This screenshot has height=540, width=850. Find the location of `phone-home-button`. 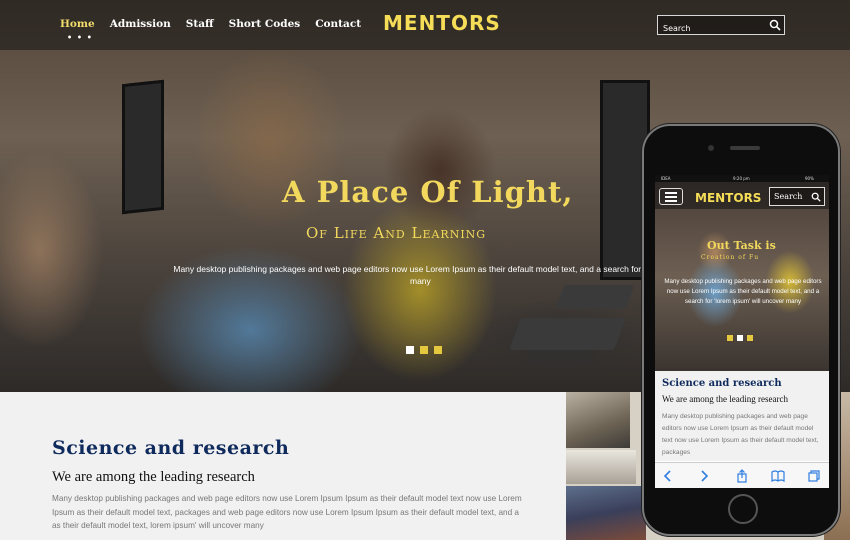

phone-home-button is located at coordinates (743, 509).